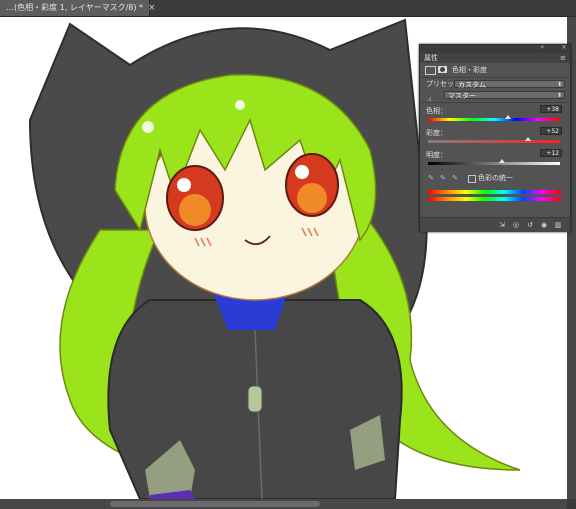  What do you see at coordinates (494, 141) in the screenshot?
I see `saturation-slider-track` at bounding box center [494, 141].